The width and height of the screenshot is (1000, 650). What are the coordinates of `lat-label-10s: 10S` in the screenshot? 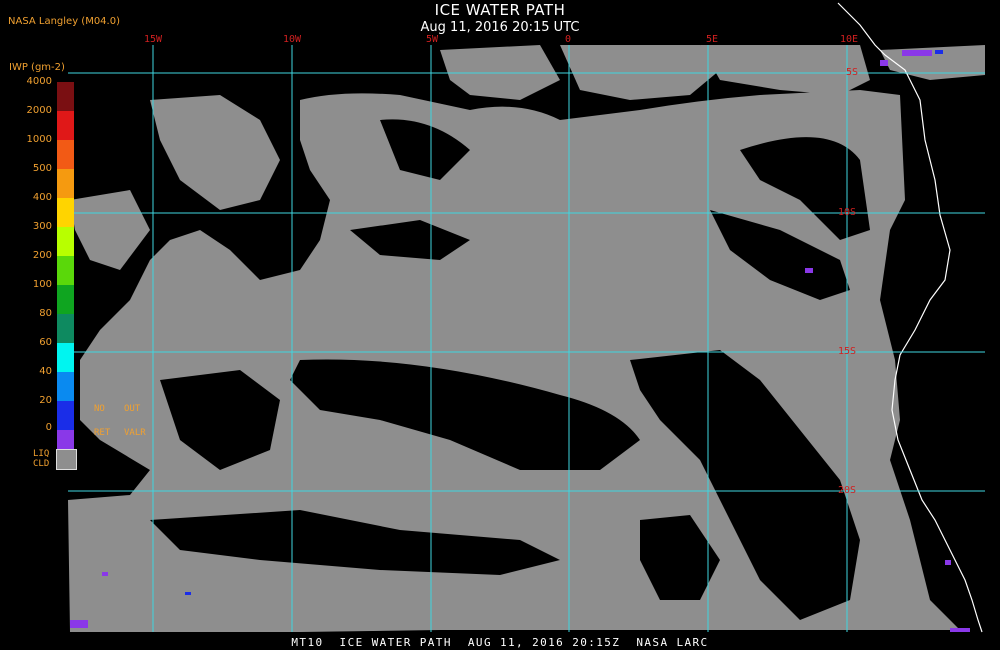 It's located at (847, 212).